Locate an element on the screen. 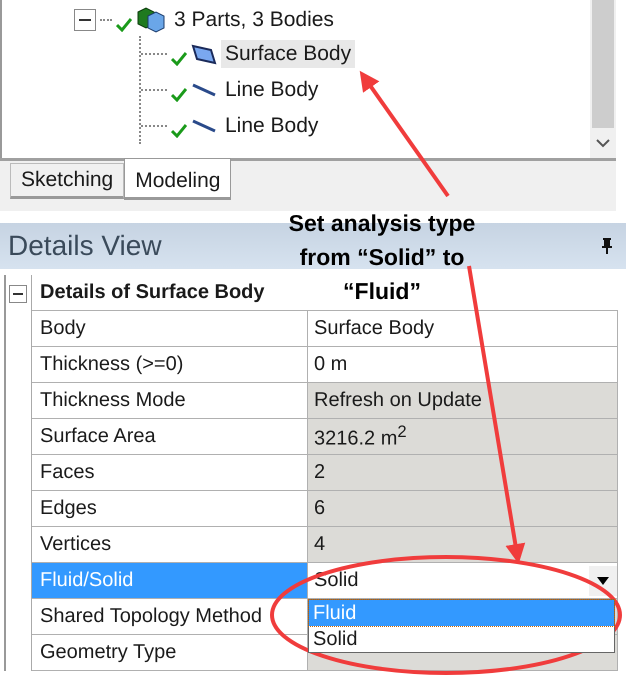  property-value: Refresh on Update is located at coordinates (398, 400).